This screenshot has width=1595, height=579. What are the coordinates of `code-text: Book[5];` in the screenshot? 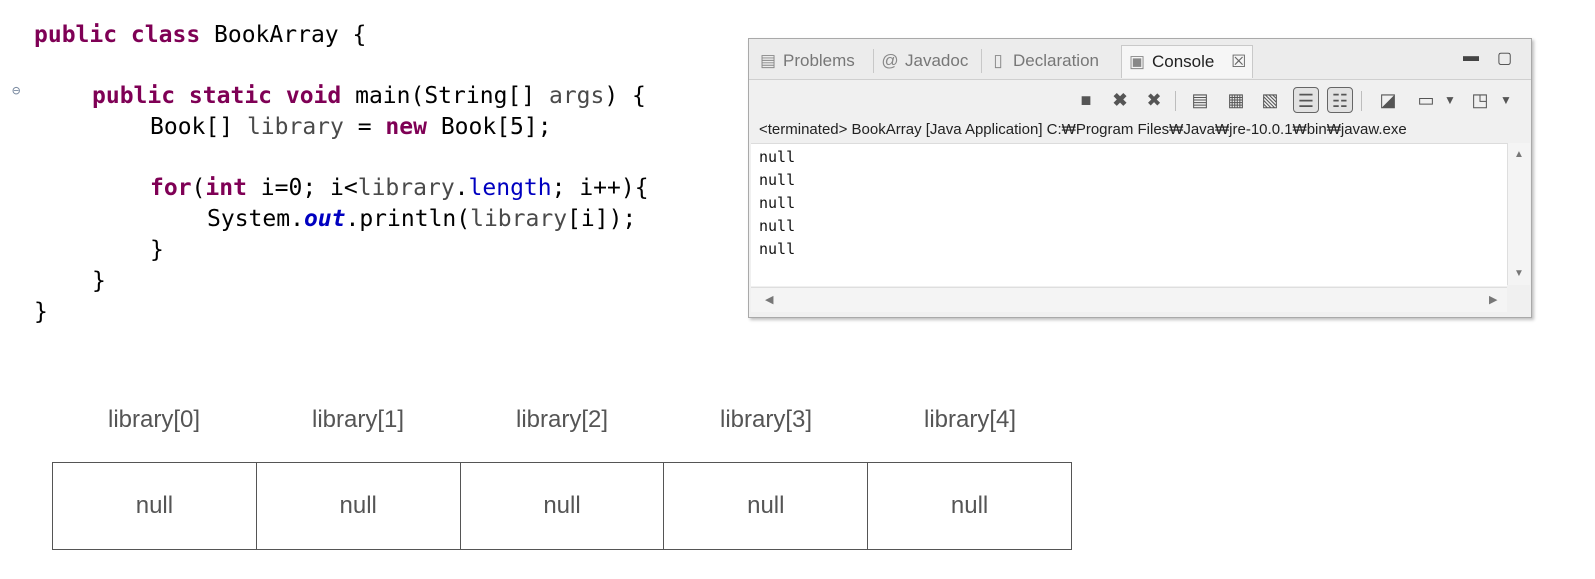 It's located at (489, 127).